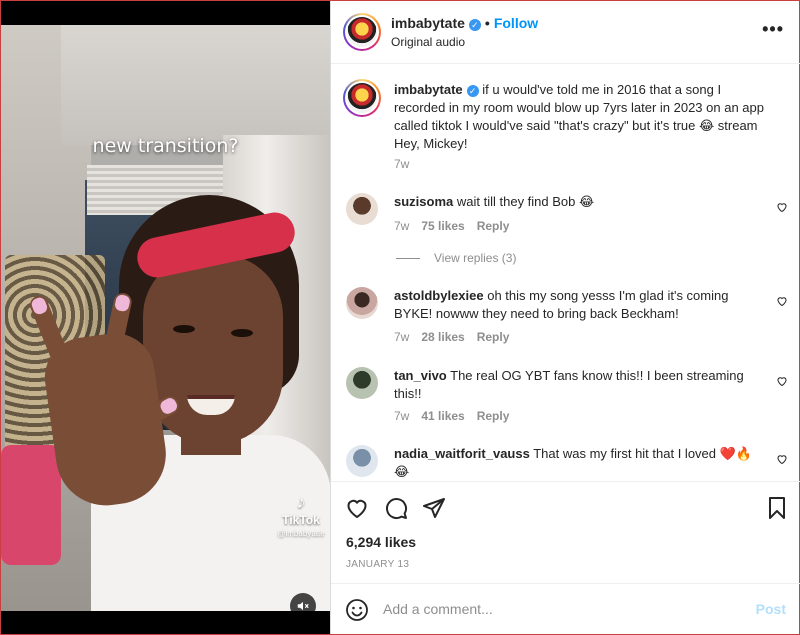 The width and height of the screenshot is (800, 635). What do you see at coordinates (301, 533) in the screenshot?
I see `tiktok-username: @imbabytate` at bounding box center [301, 533].